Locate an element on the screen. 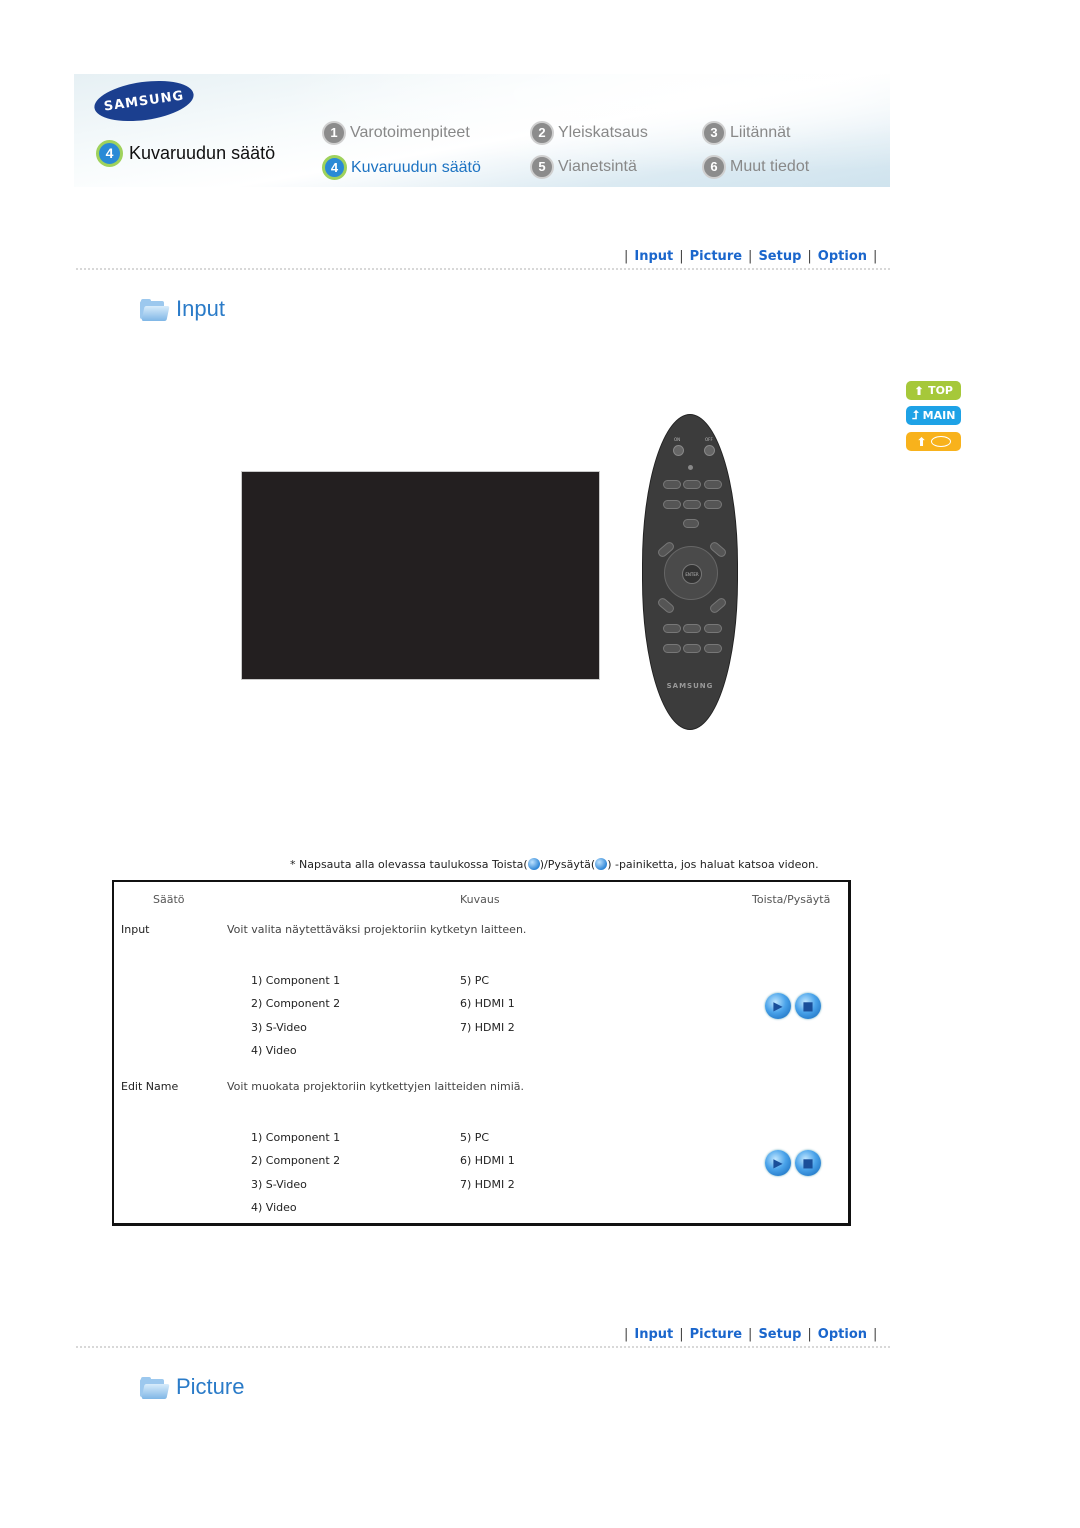 Image resolution: width=1080 pixels, height=1528 pixels. remote-key-still is located at coordinates (672, 648).